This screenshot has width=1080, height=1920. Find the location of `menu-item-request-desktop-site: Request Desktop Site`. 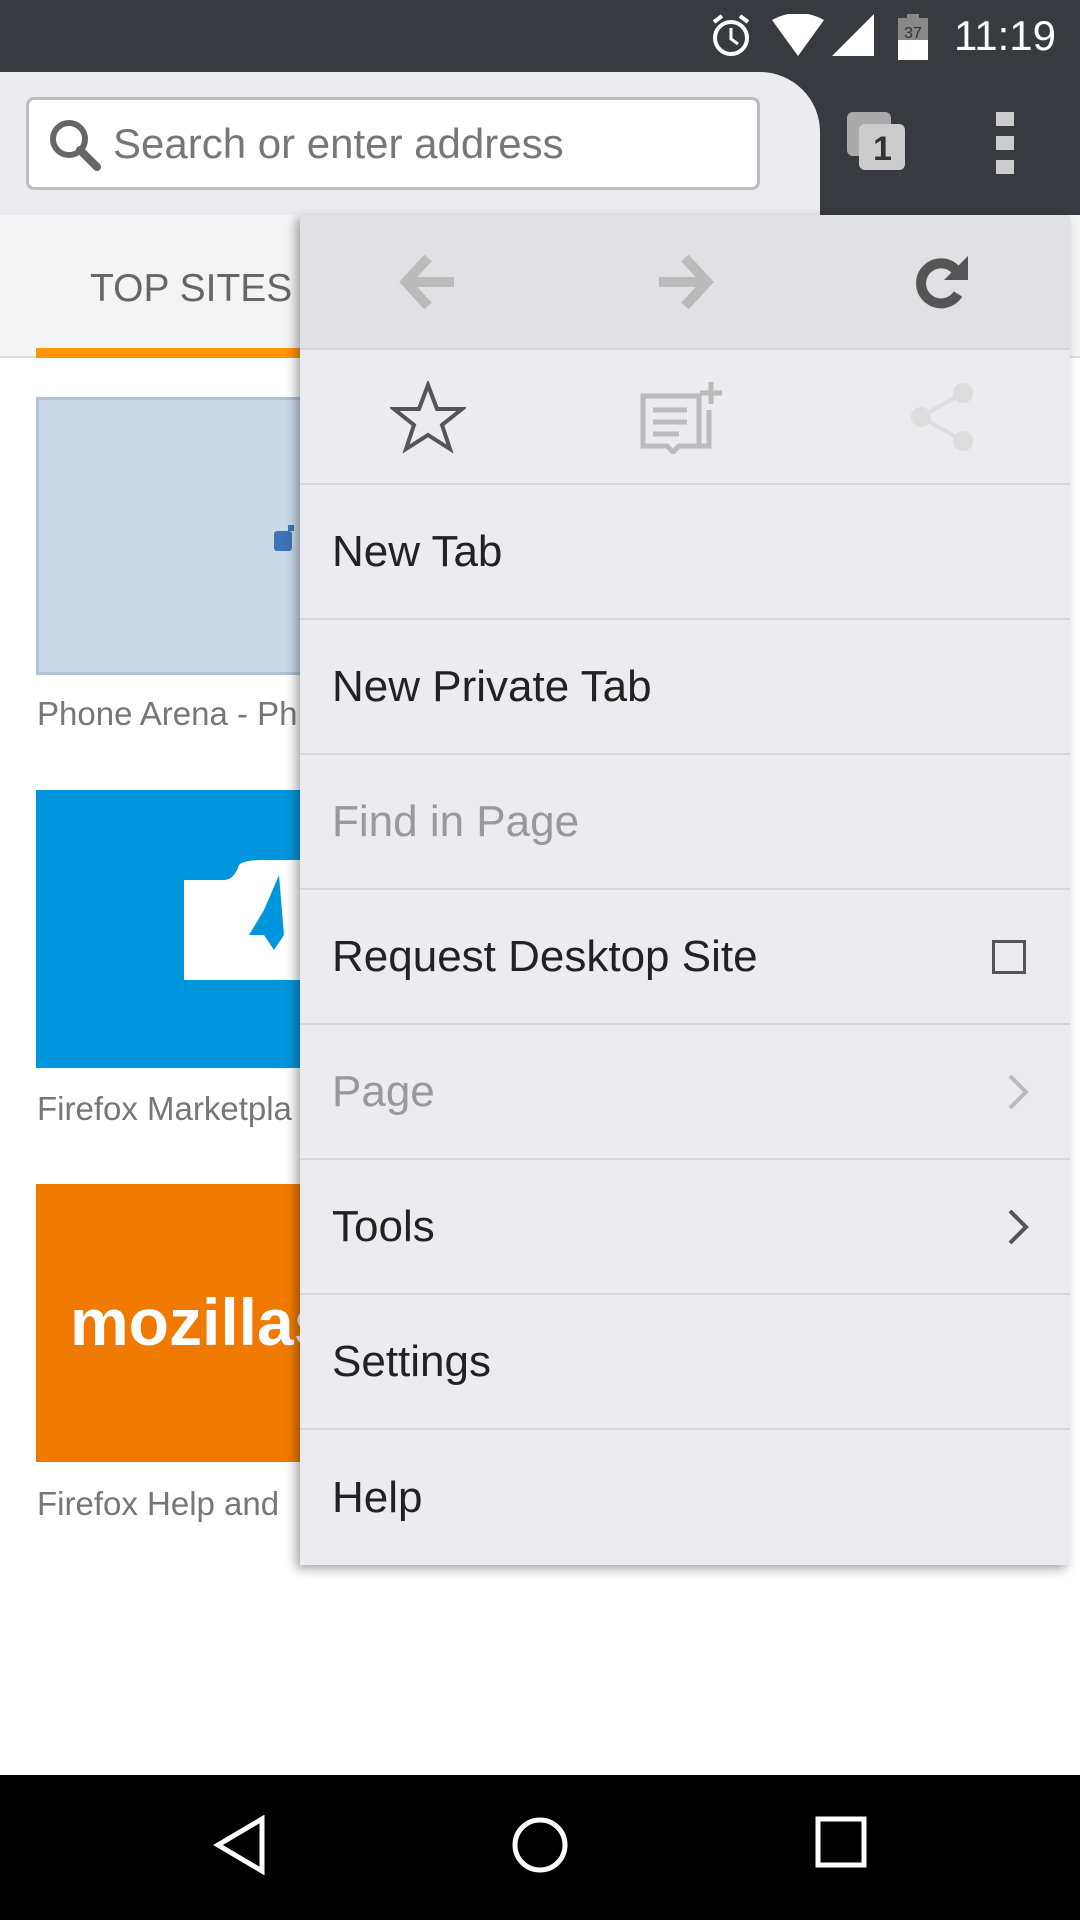

menu-item-request-desktop-site: Request Desktop Site is located at coordinates (685, 957).